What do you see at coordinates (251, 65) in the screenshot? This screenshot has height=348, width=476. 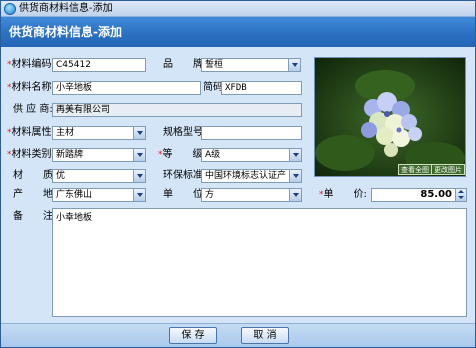 I see `brand-select: 誓桓` at bounding box center [251, 65].